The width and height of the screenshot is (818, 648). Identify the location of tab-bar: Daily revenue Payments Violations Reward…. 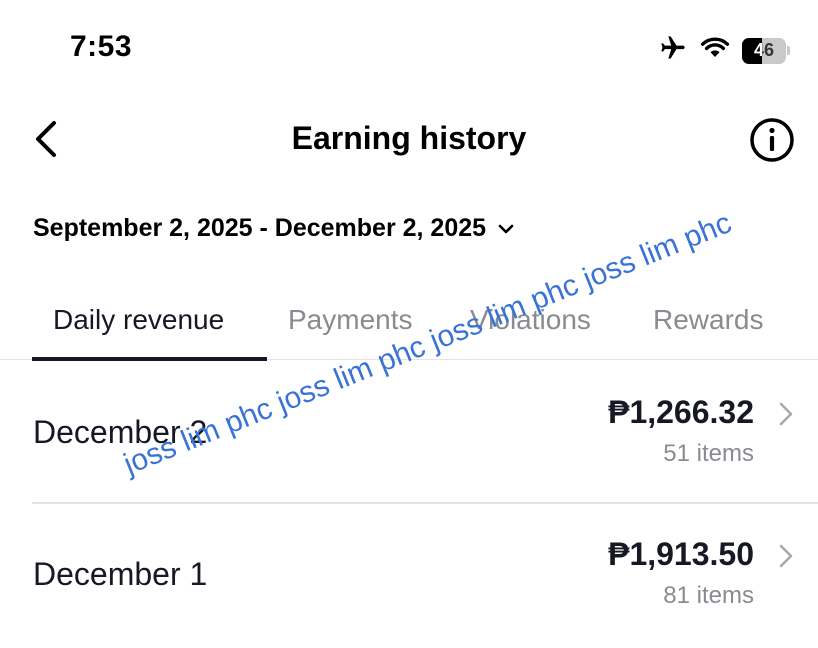
(409, 325).